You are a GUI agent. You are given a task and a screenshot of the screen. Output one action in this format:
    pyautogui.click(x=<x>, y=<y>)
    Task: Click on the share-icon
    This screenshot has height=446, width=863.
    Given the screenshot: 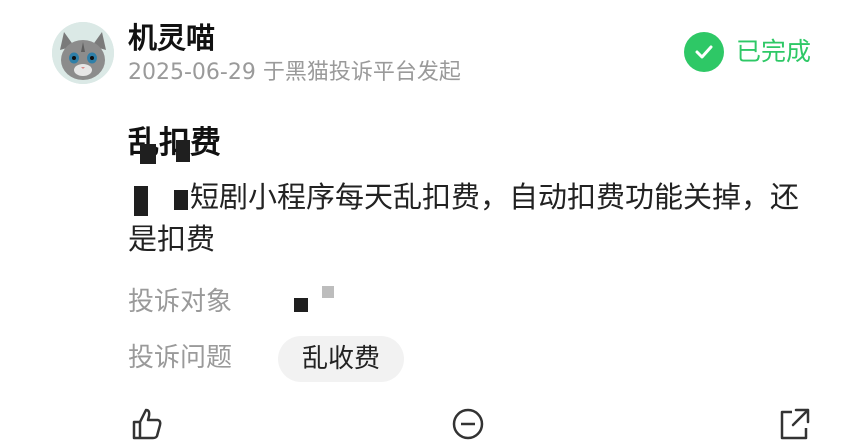 What is the action you would take?
    pyautogui.click(x=794, y=424)
    